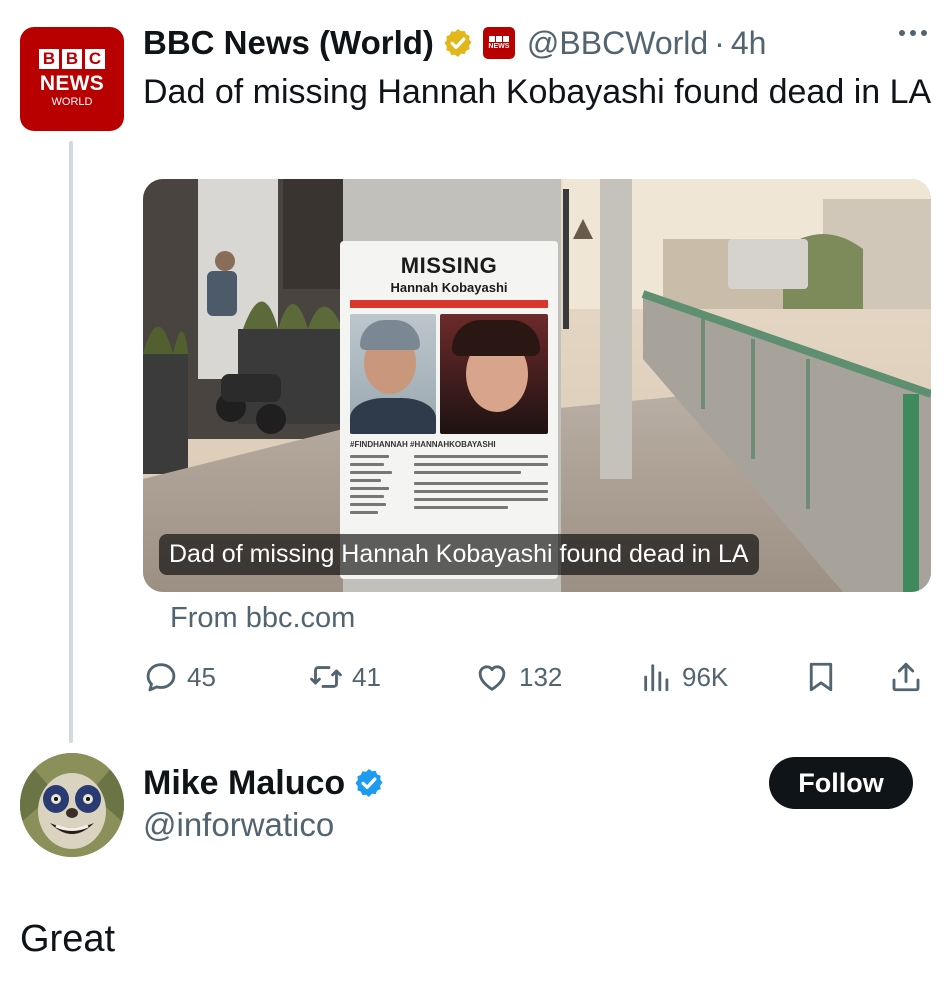 The height and width of the screenshot is (1000, 951). What do you see at coordinates (705, 676) in the screenshot?
I see `view-count: 96K` at bounding box center [705, 676].